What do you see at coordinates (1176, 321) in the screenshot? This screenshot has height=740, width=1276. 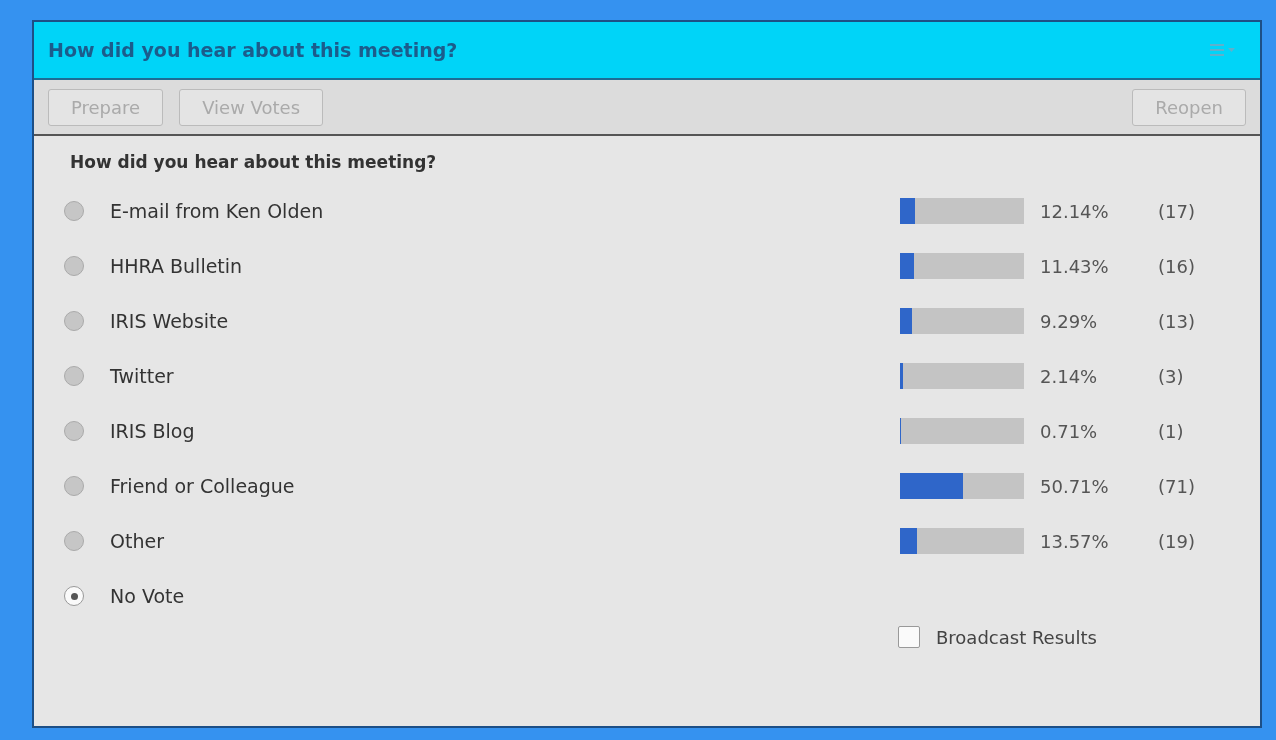 I see `vote-count: (13)` at bounding box center [1176, 321].